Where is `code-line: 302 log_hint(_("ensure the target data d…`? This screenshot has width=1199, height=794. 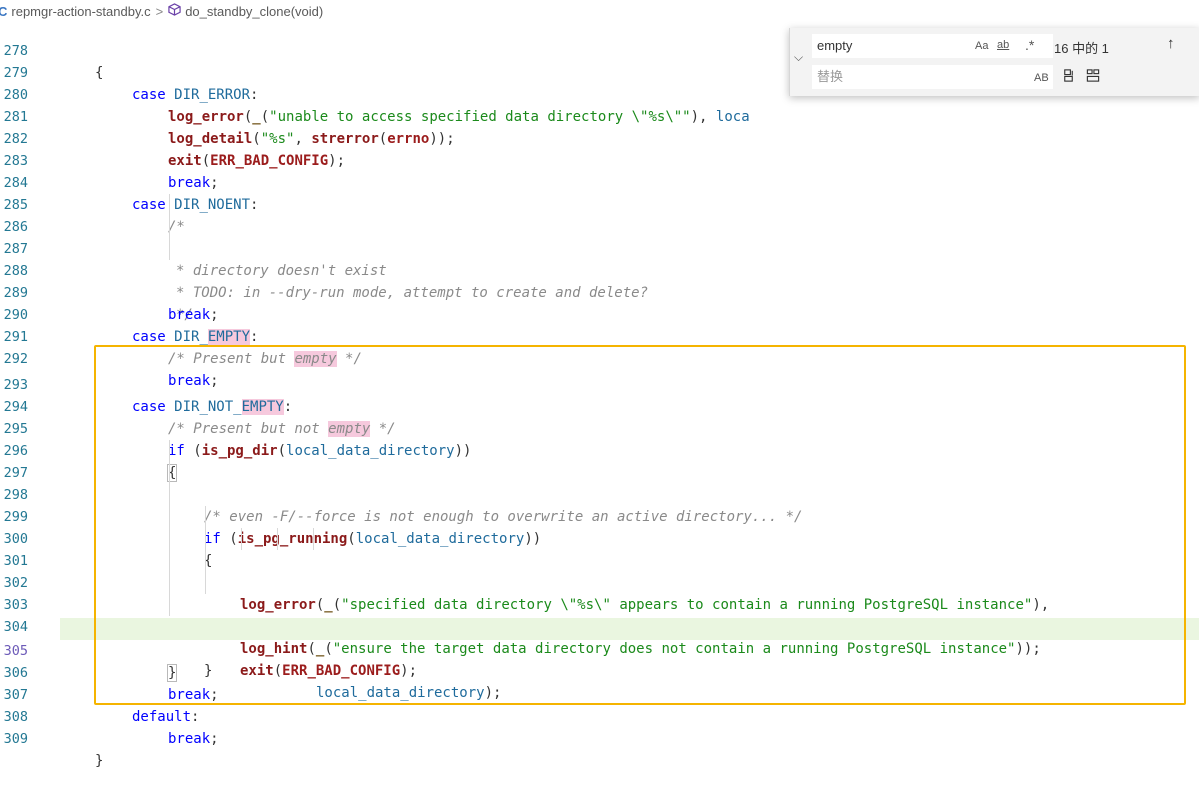 code-line: 302 log_hint(_("ensure the target data d… is located at coordinates (599, 603).